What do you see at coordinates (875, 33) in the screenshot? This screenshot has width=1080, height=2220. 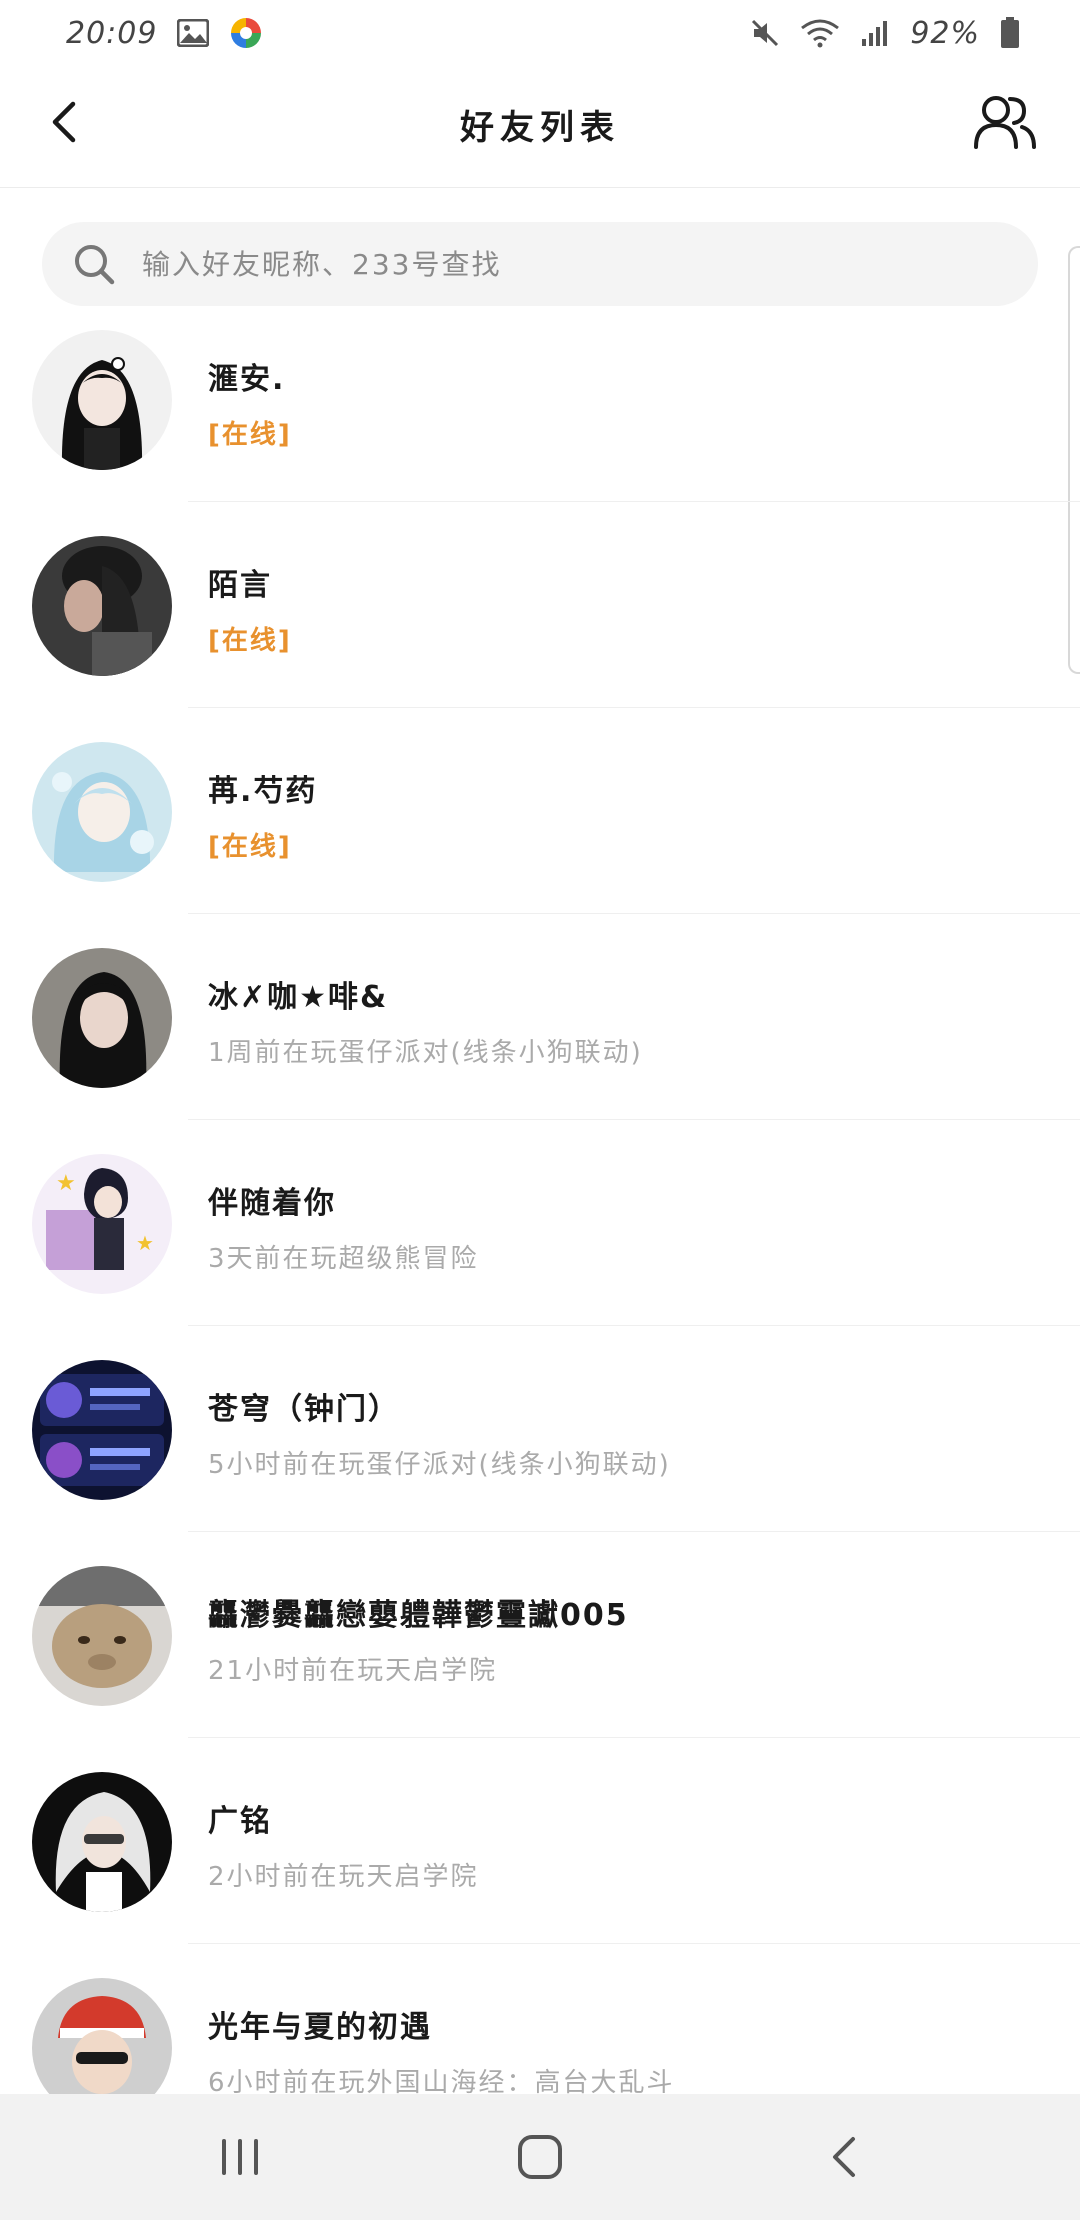 I see `signal-icon` at bounding box center [875, 33].